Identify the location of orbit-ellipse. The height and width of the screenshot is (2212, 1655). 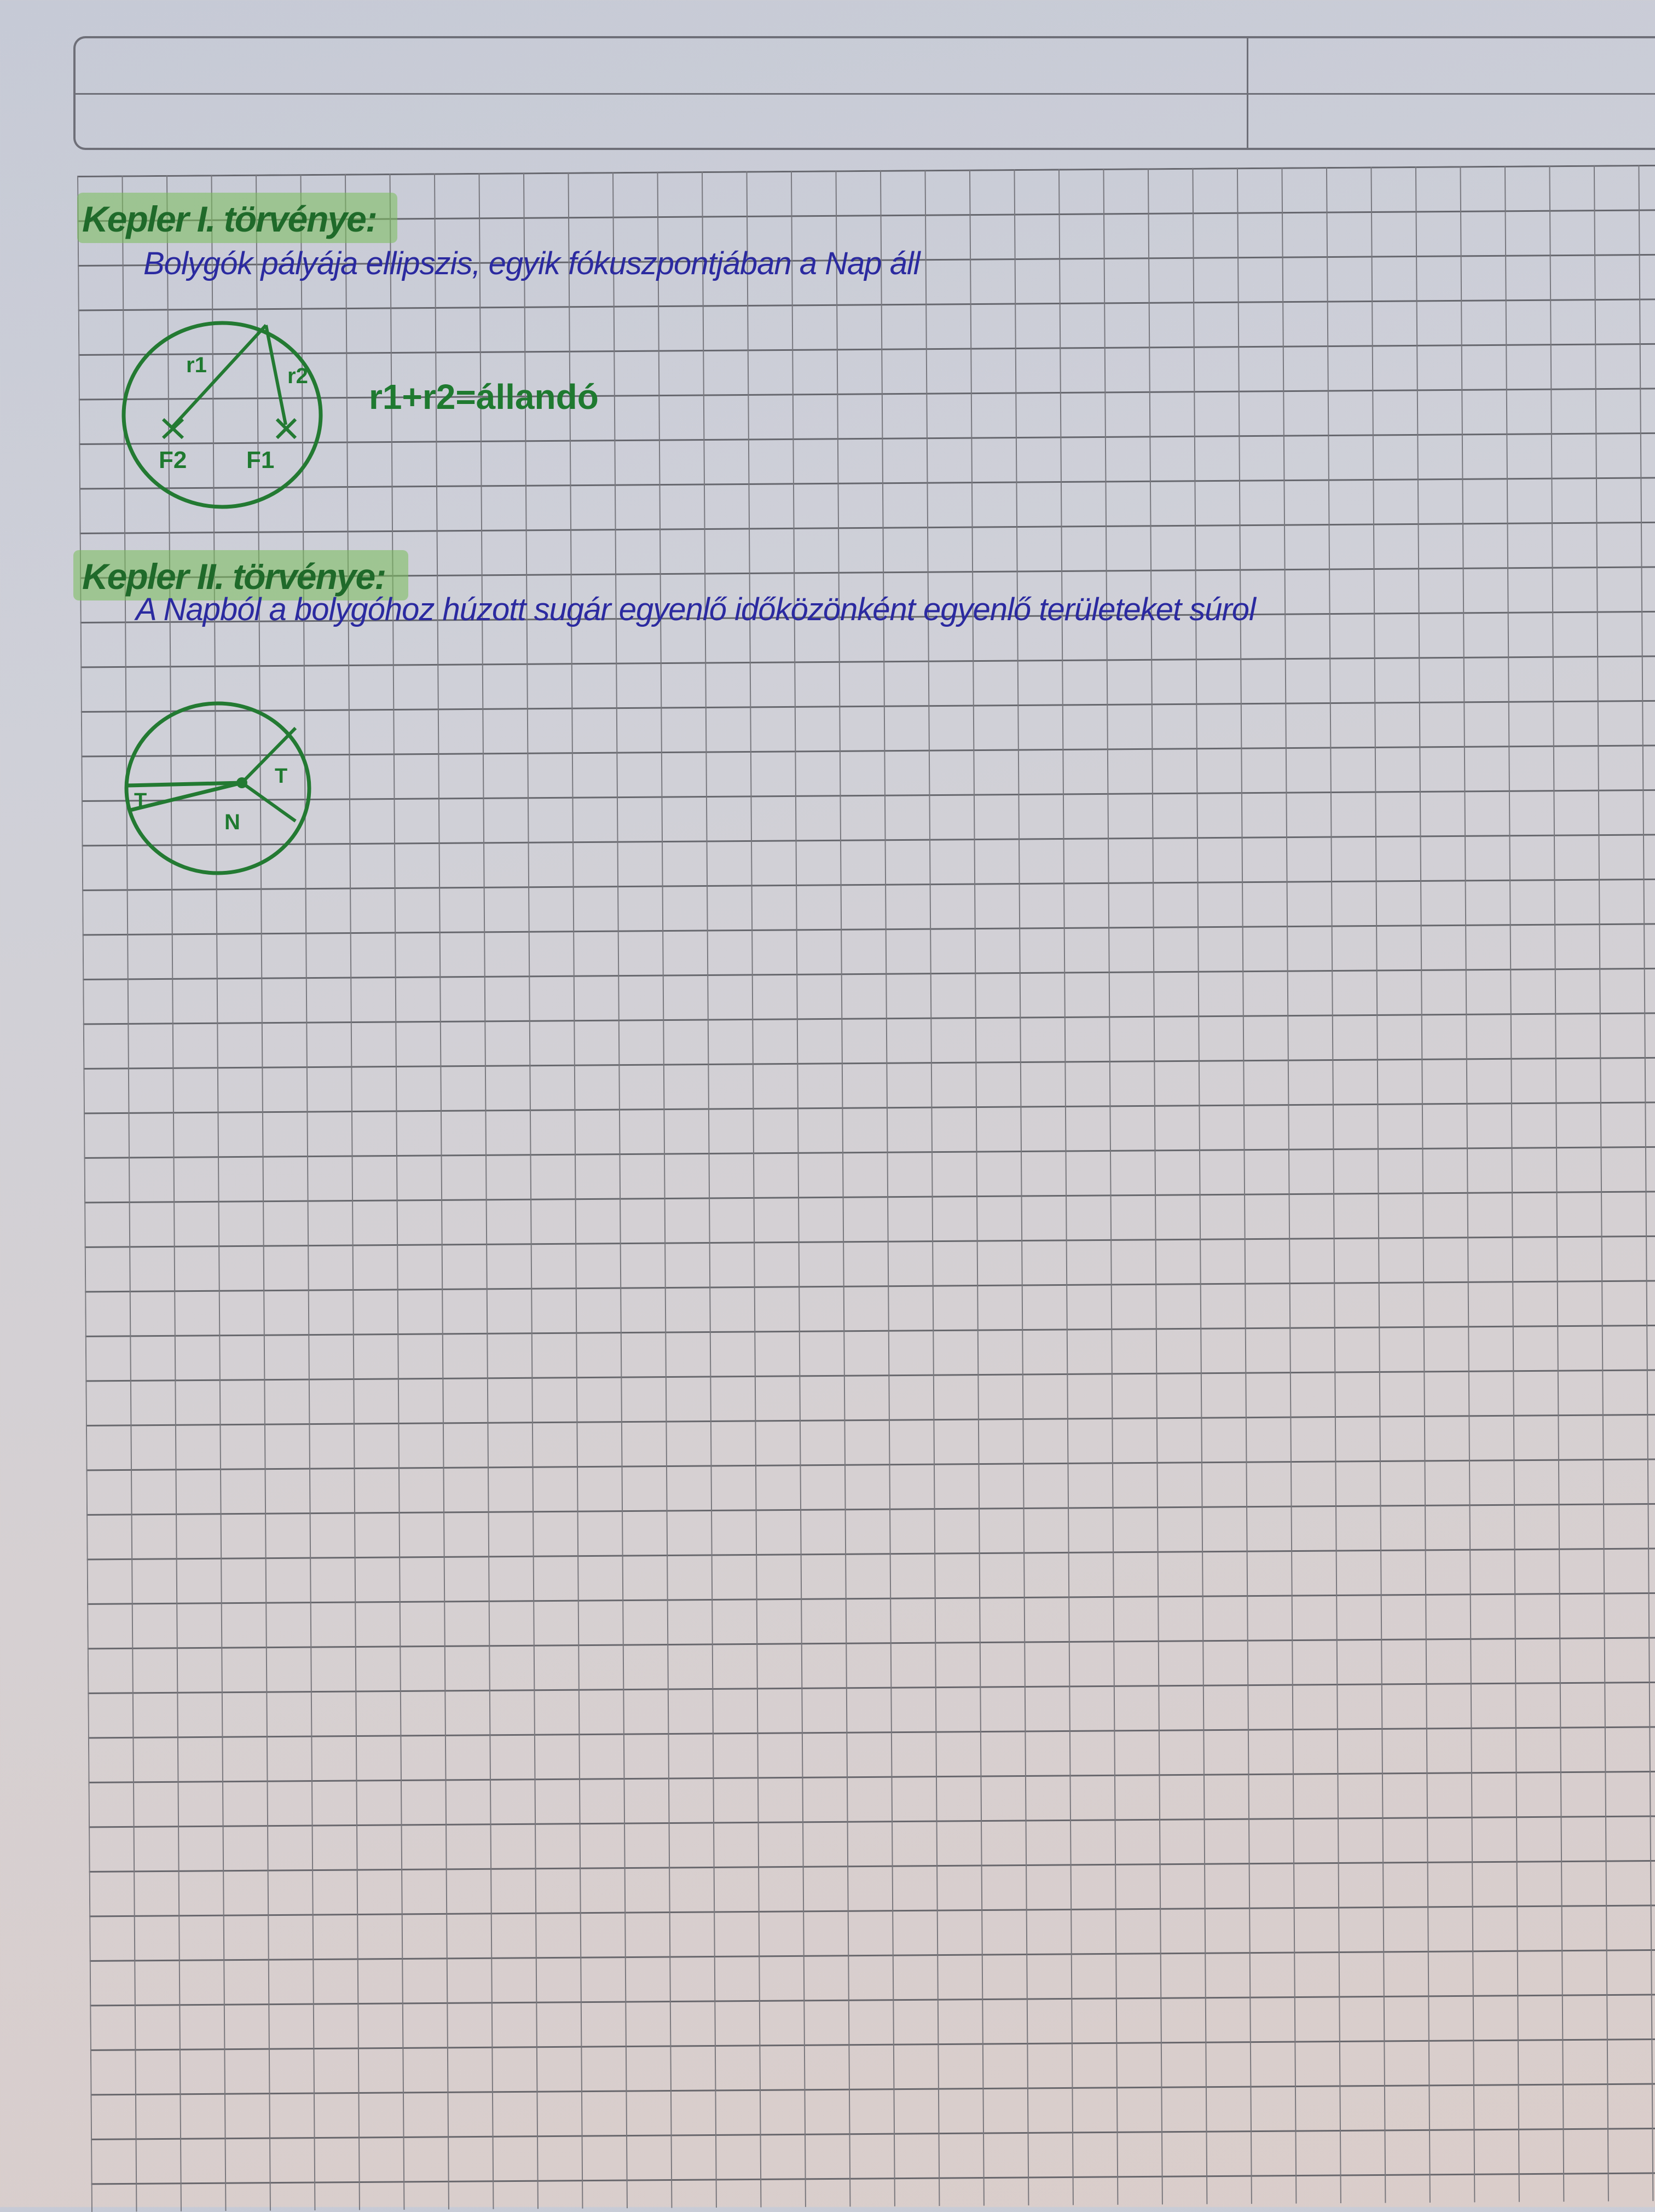
(222, 415).